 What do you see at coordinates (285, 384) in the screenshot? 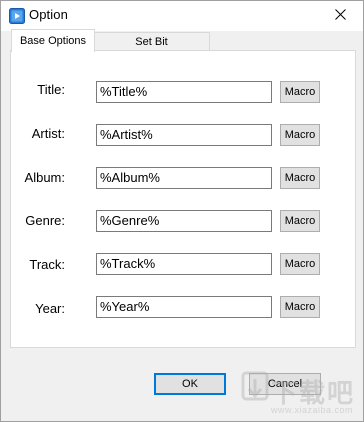
I see `cancel-button: Cancel` at bounding box center [285, 384].